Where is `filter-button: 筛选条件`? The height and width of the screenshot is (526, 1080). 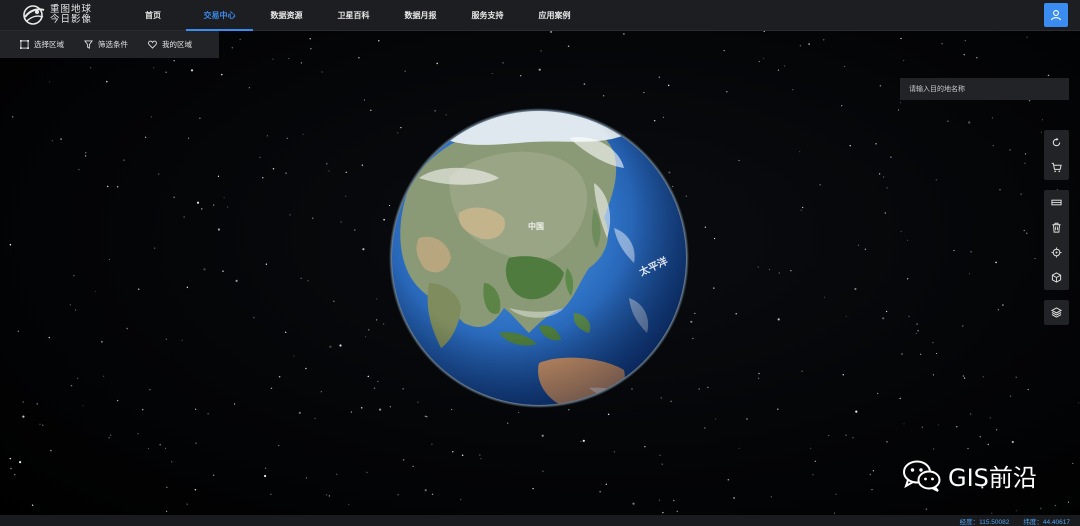
filter-button: 筛选条件 is located at coordinates (106, 44).